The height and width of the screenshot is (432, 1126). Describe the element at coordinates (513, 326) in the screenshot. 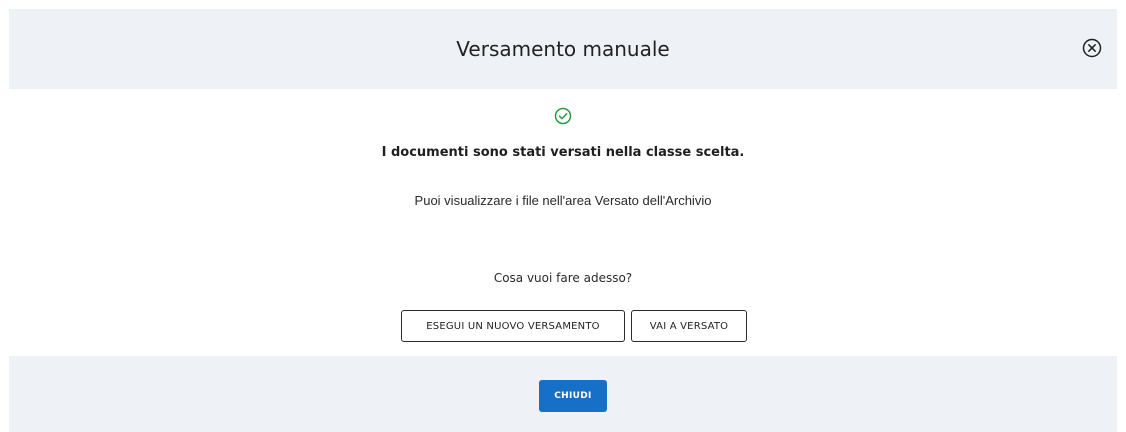

I see `new-deposit-button: ESEGUI UN NUOVO VERSAMENTO` at that location.